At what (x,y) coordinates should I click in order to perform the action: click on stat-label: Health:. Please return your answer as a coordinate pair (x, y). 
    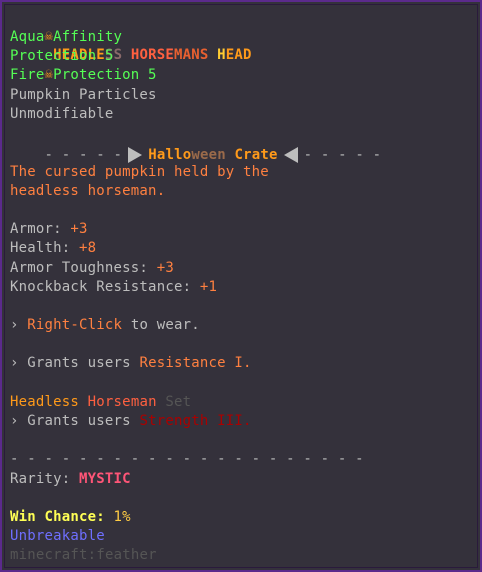
    Looking at the image, I should click on (45, 248).